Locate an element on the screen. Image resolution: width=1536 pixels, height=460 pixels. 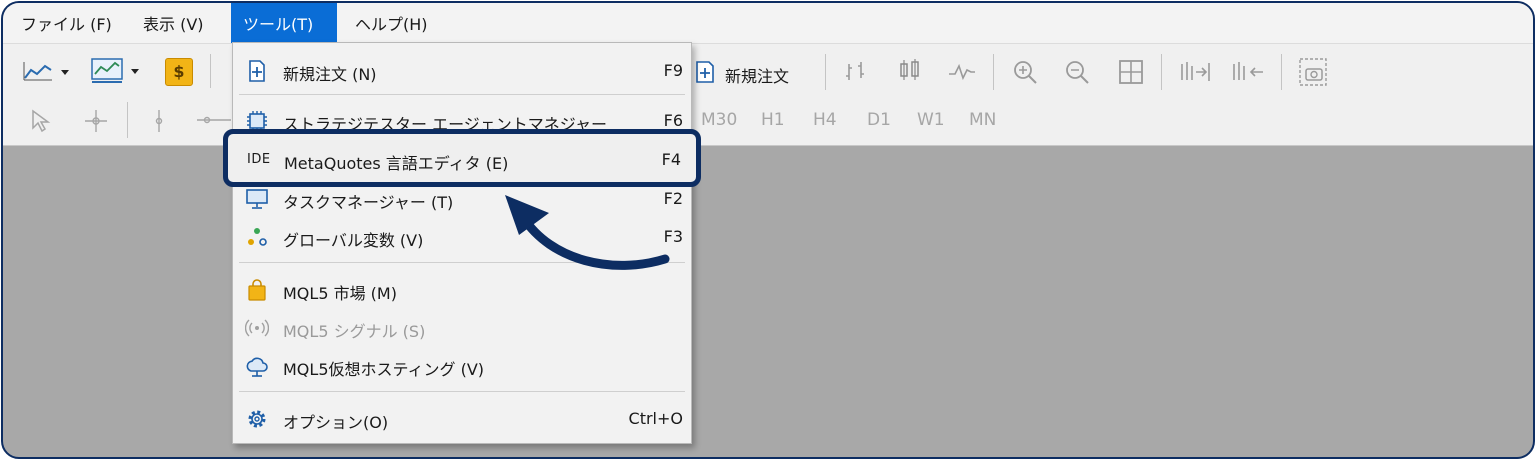
candlestick-icon is located at coordinates (910, 71).